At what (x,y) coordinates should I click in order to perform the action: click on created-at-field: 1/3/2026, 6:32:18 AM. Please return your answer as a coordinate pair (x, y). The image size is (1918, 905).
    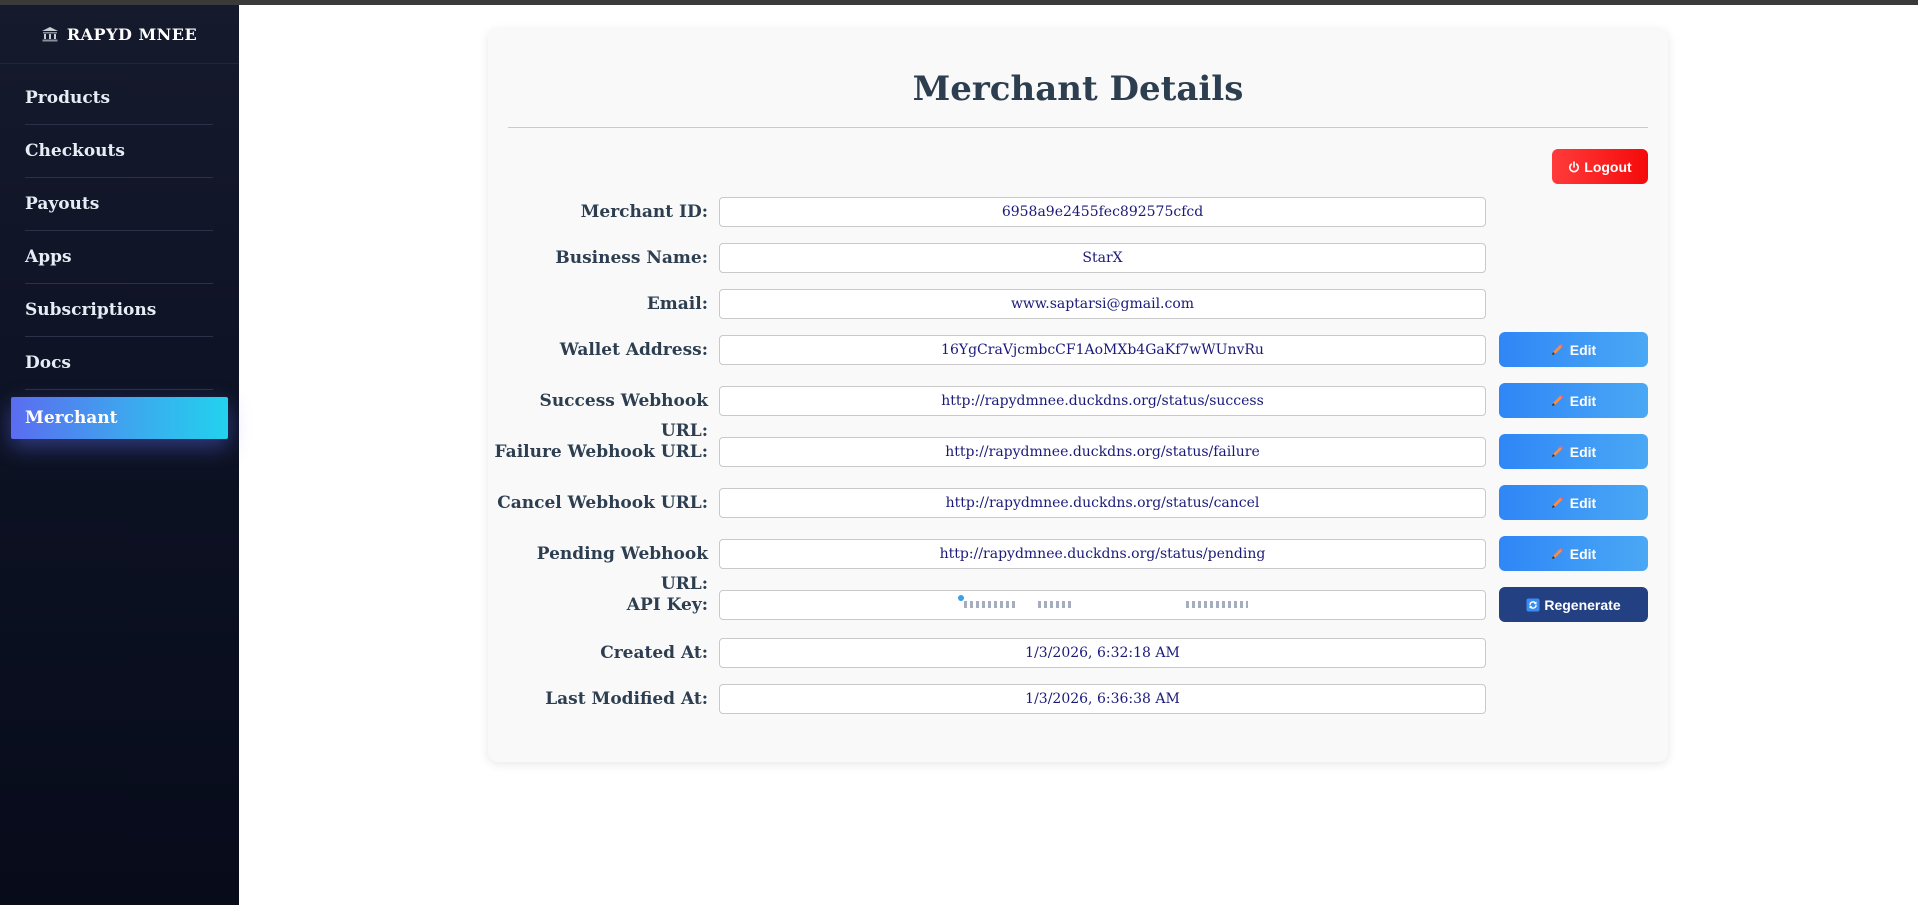
    Looking at the image, I should click on (1102, 653).